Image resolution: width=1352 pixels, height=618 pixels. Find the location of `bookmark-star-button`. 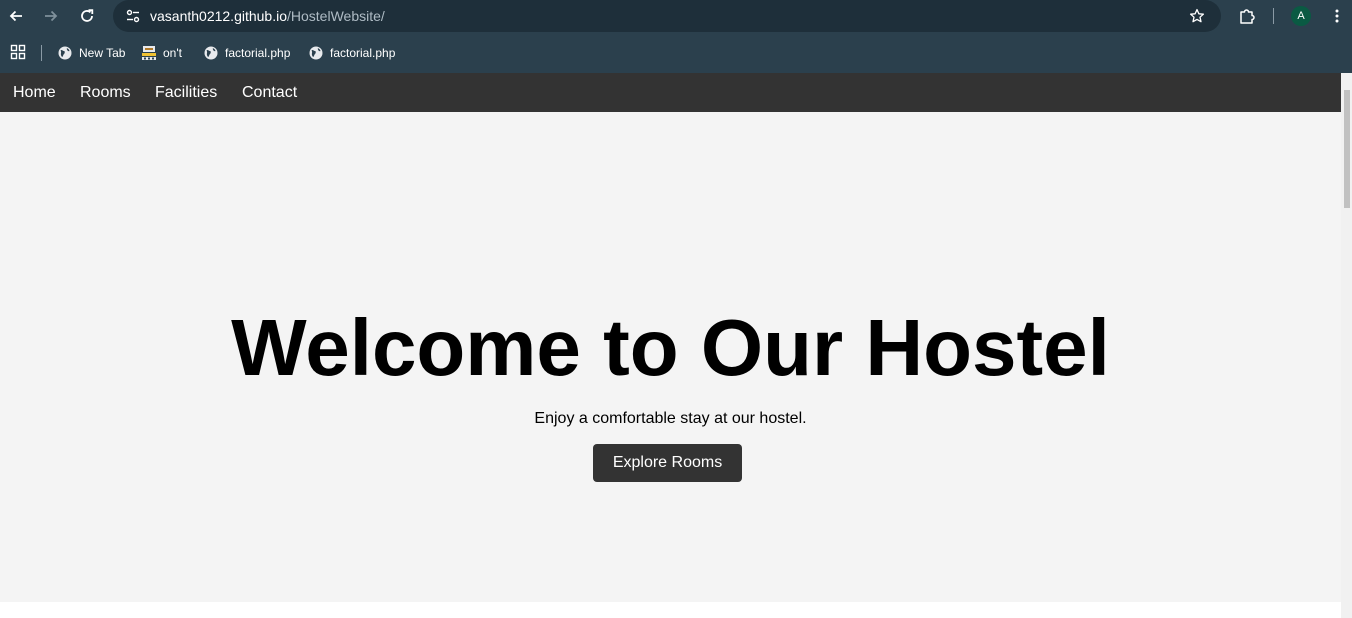

bookmark-star-button is located at coordinates (1197, 16).